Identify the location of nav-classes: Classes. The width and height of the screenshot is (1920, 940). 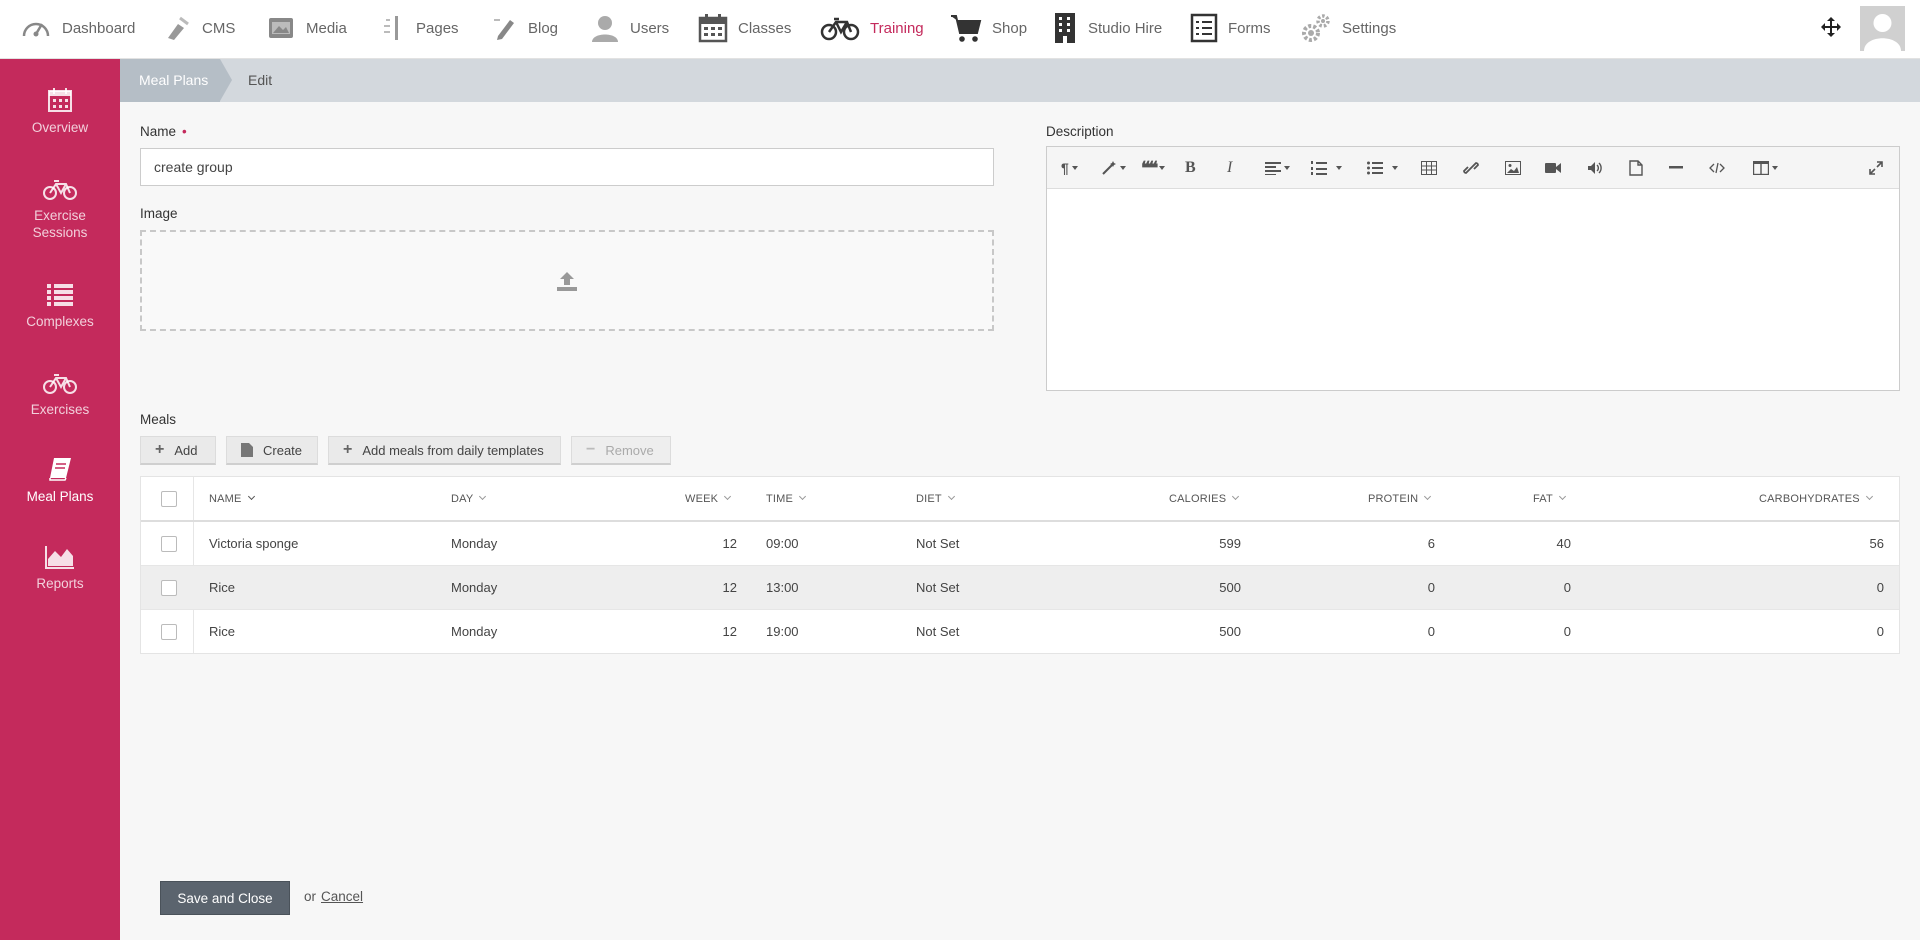
(744, 28).